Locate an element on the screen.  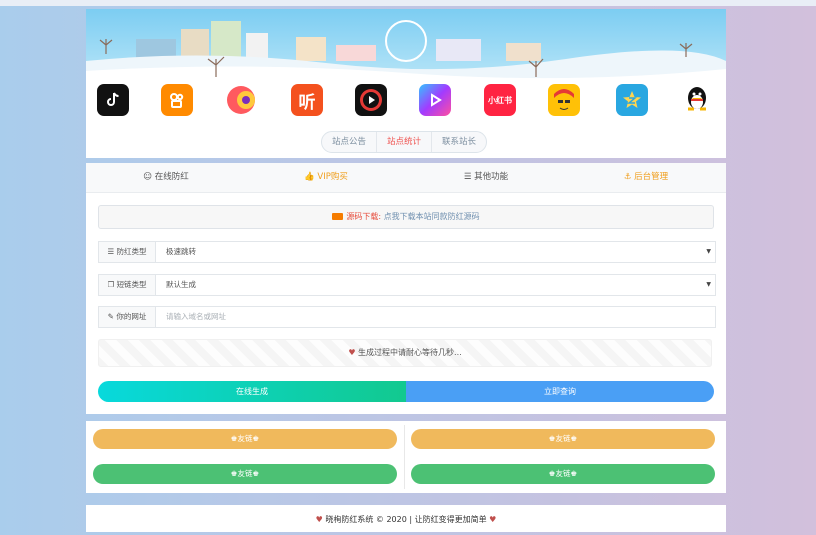
generate-button: 在线生成 is located at coordinates (252, 391).